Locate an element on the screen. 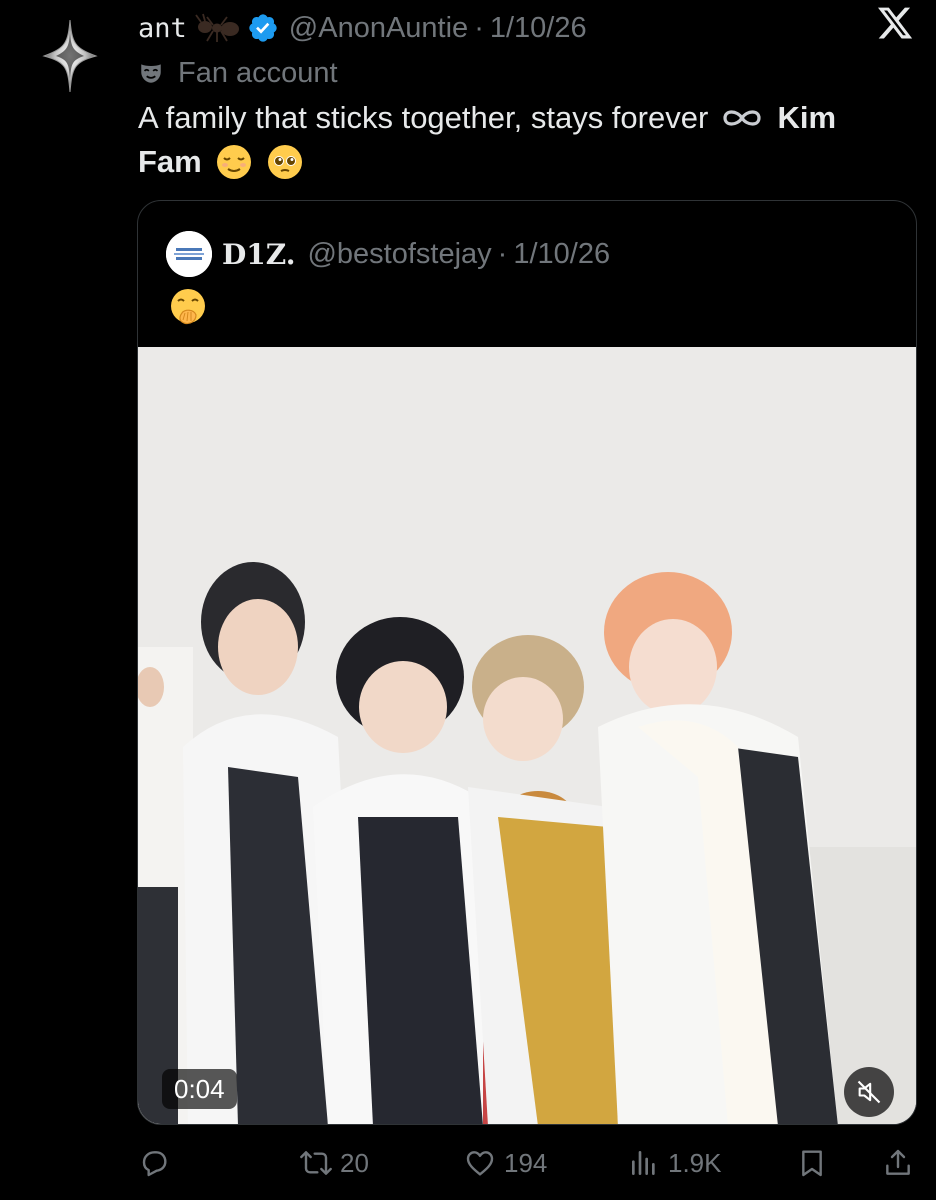  tweet-header: ant @AnonAuntie · 1/10/26 is located at coordinates (522, 28).